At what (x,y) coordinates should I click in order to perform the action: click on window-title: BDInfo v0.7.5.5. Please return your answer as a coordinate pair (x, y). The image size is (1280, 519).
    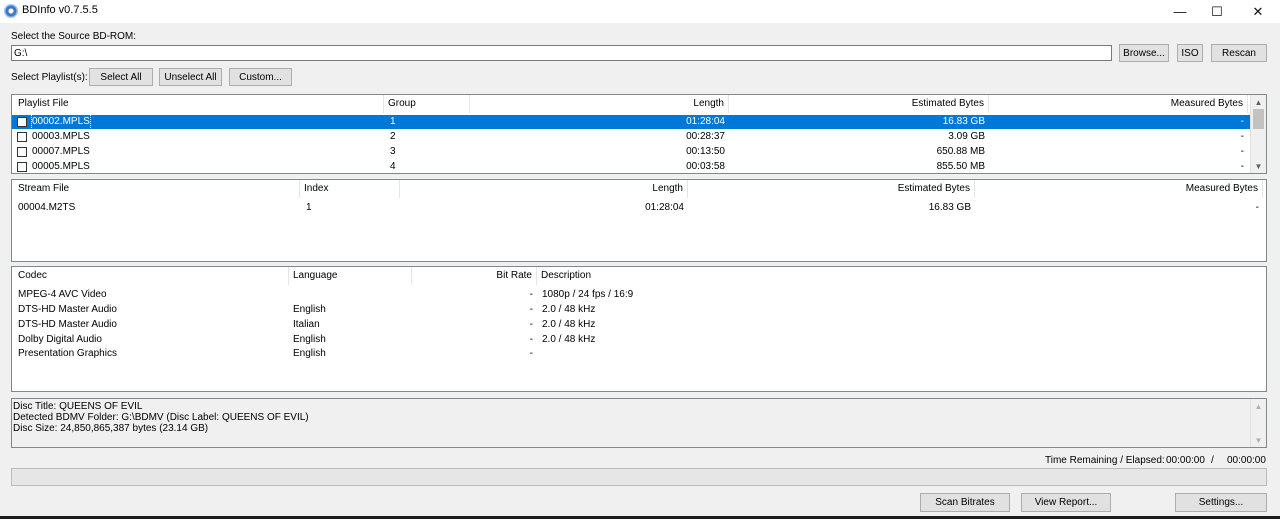
    Looking at the image, I should click on (60, 10).